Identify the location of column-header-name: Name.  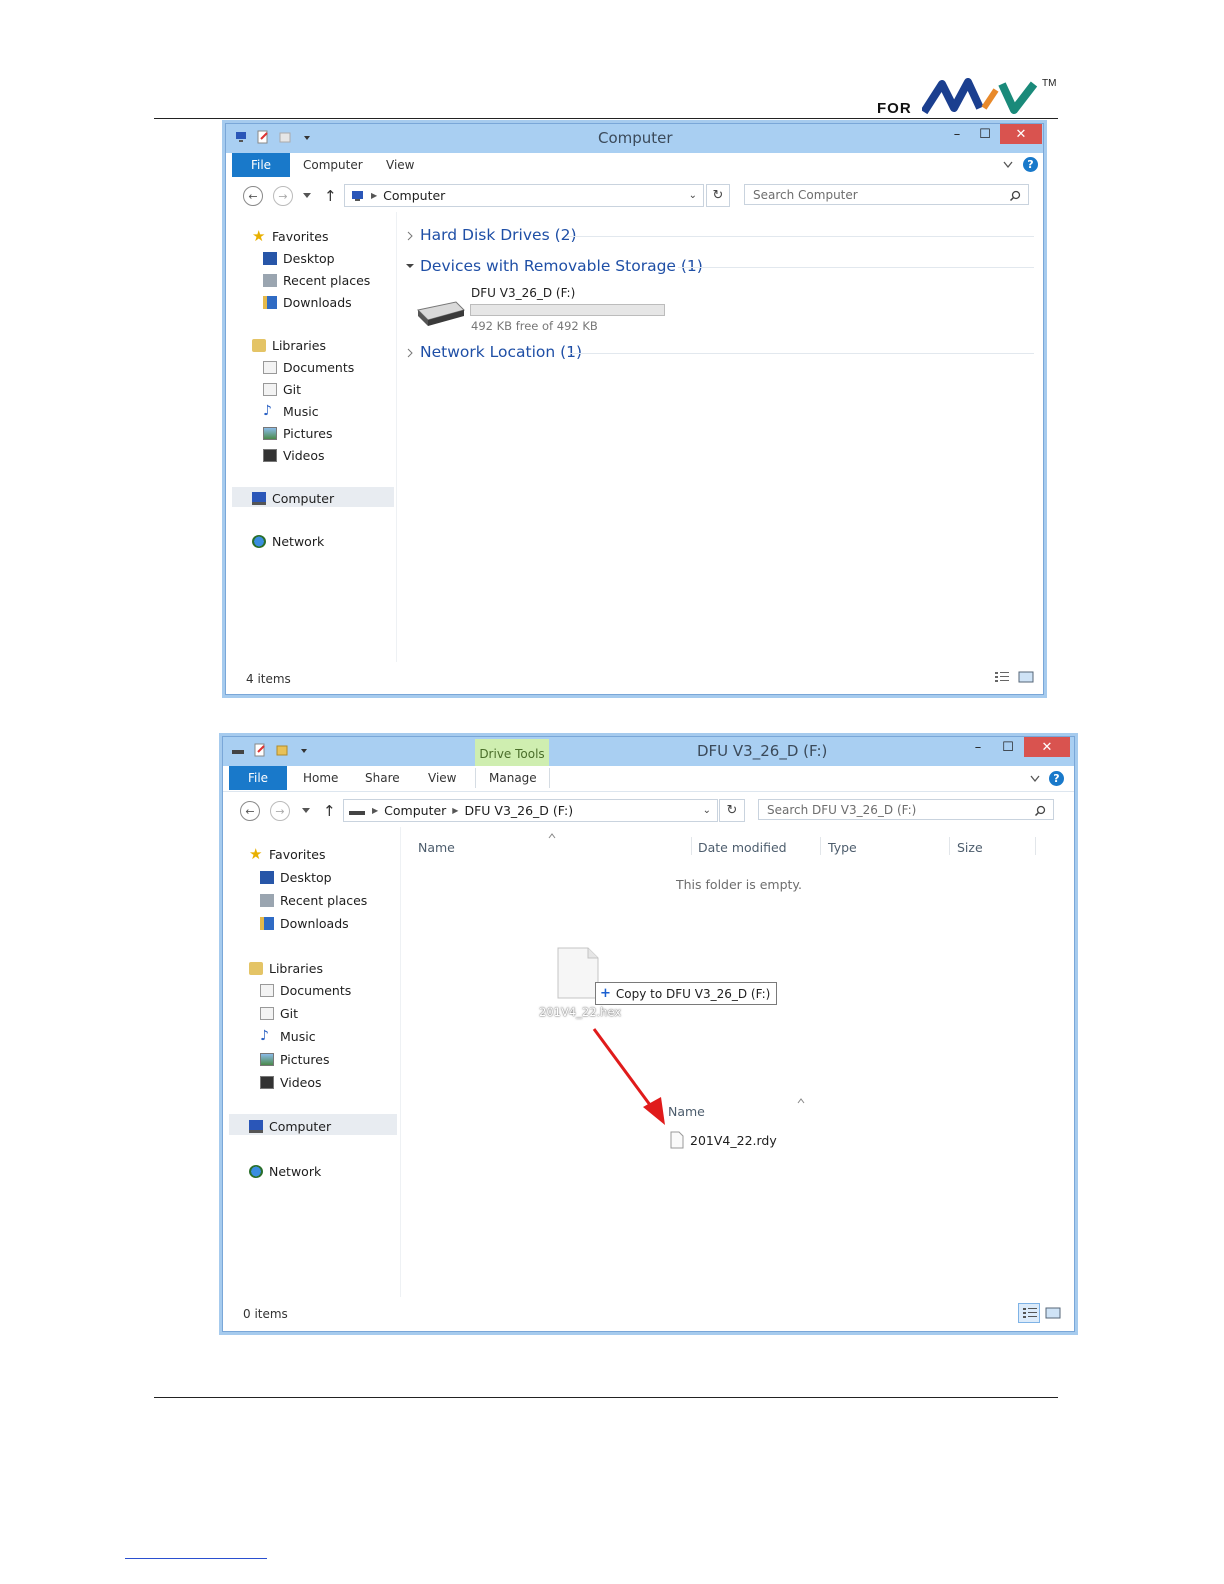
(436, 847).